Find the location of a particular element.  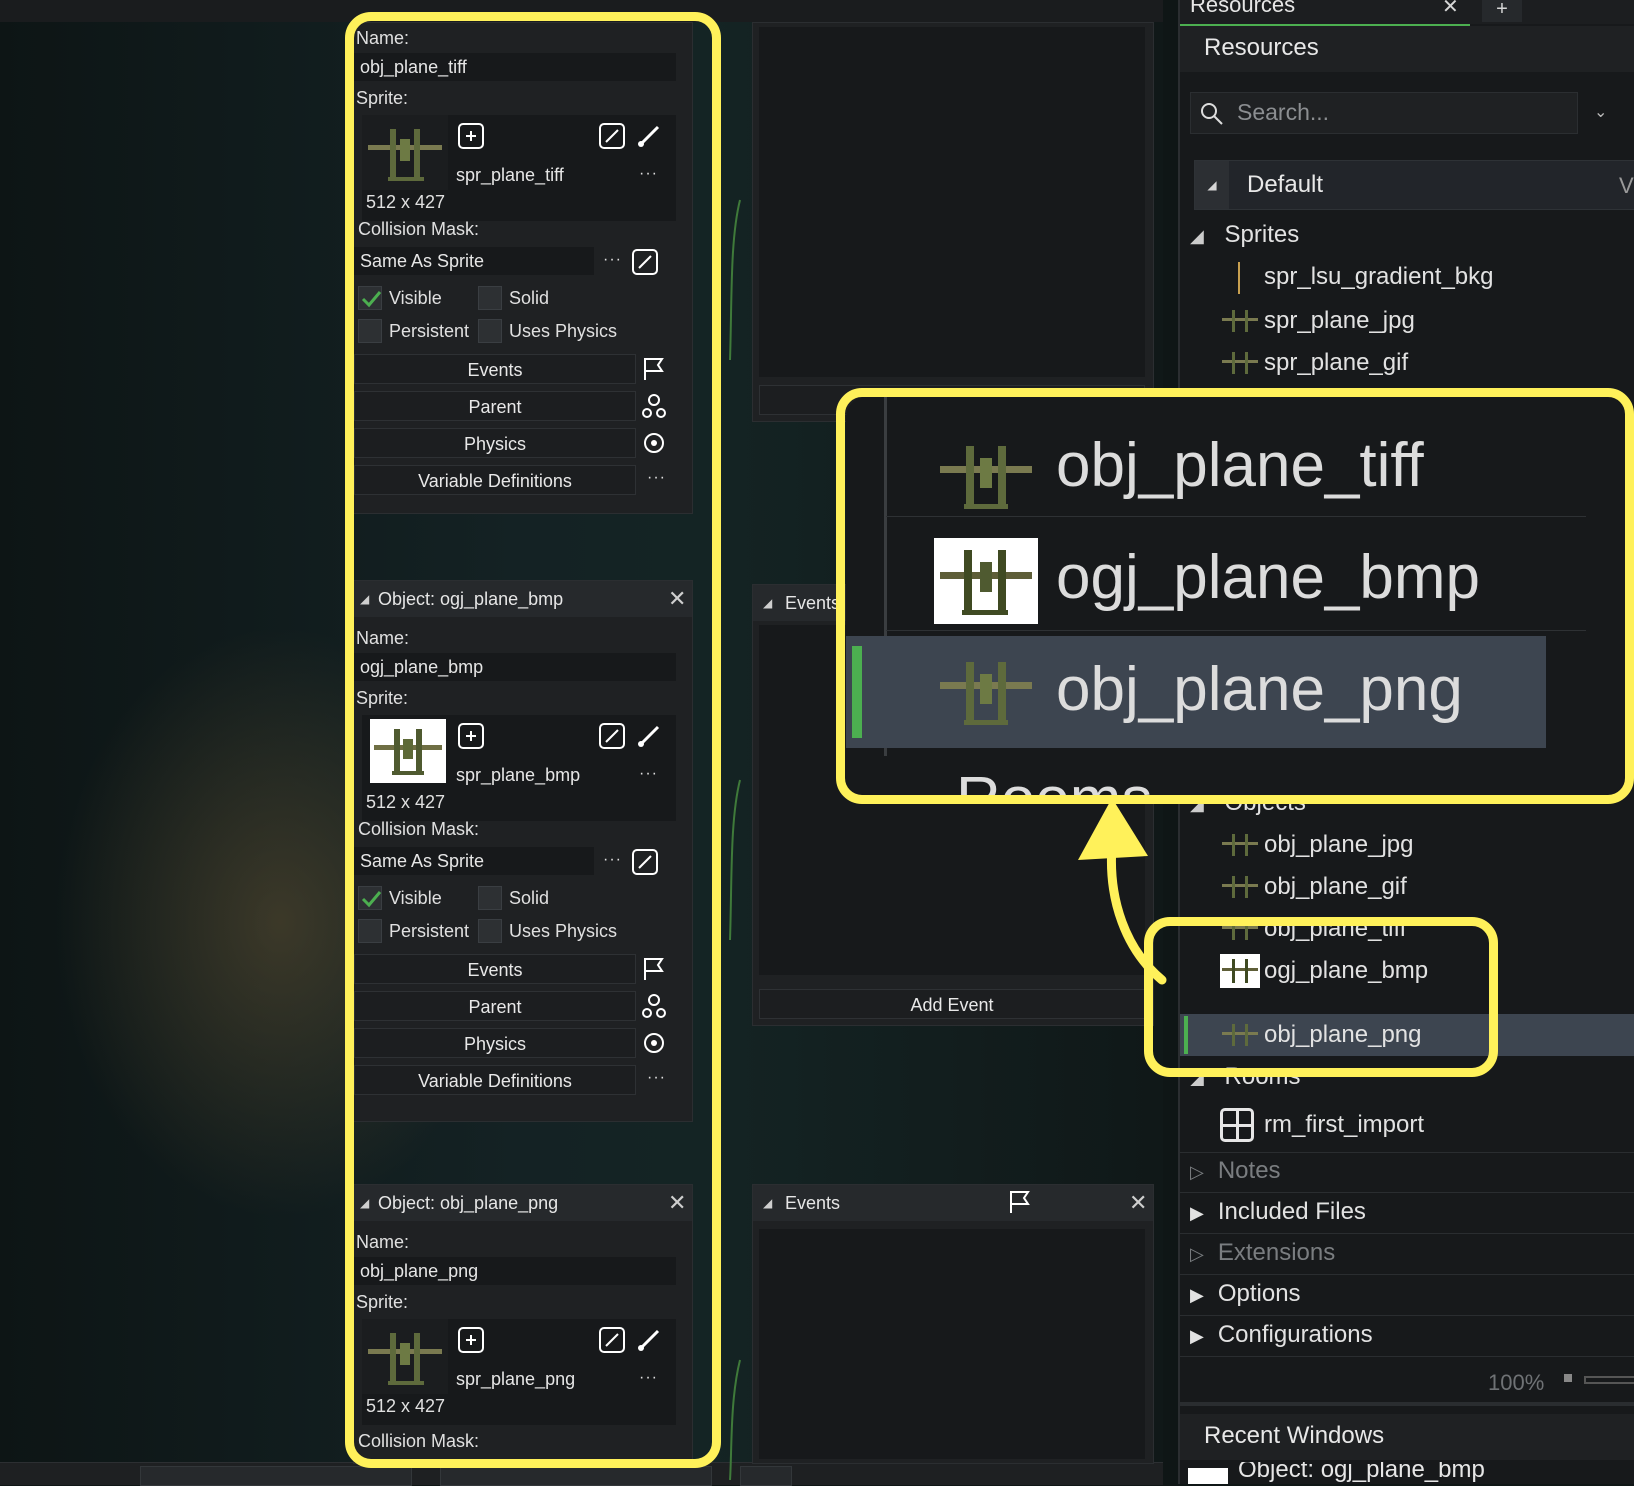

tree-item-sprite: spr_plane_gif is located at coordinates (1336, 363).